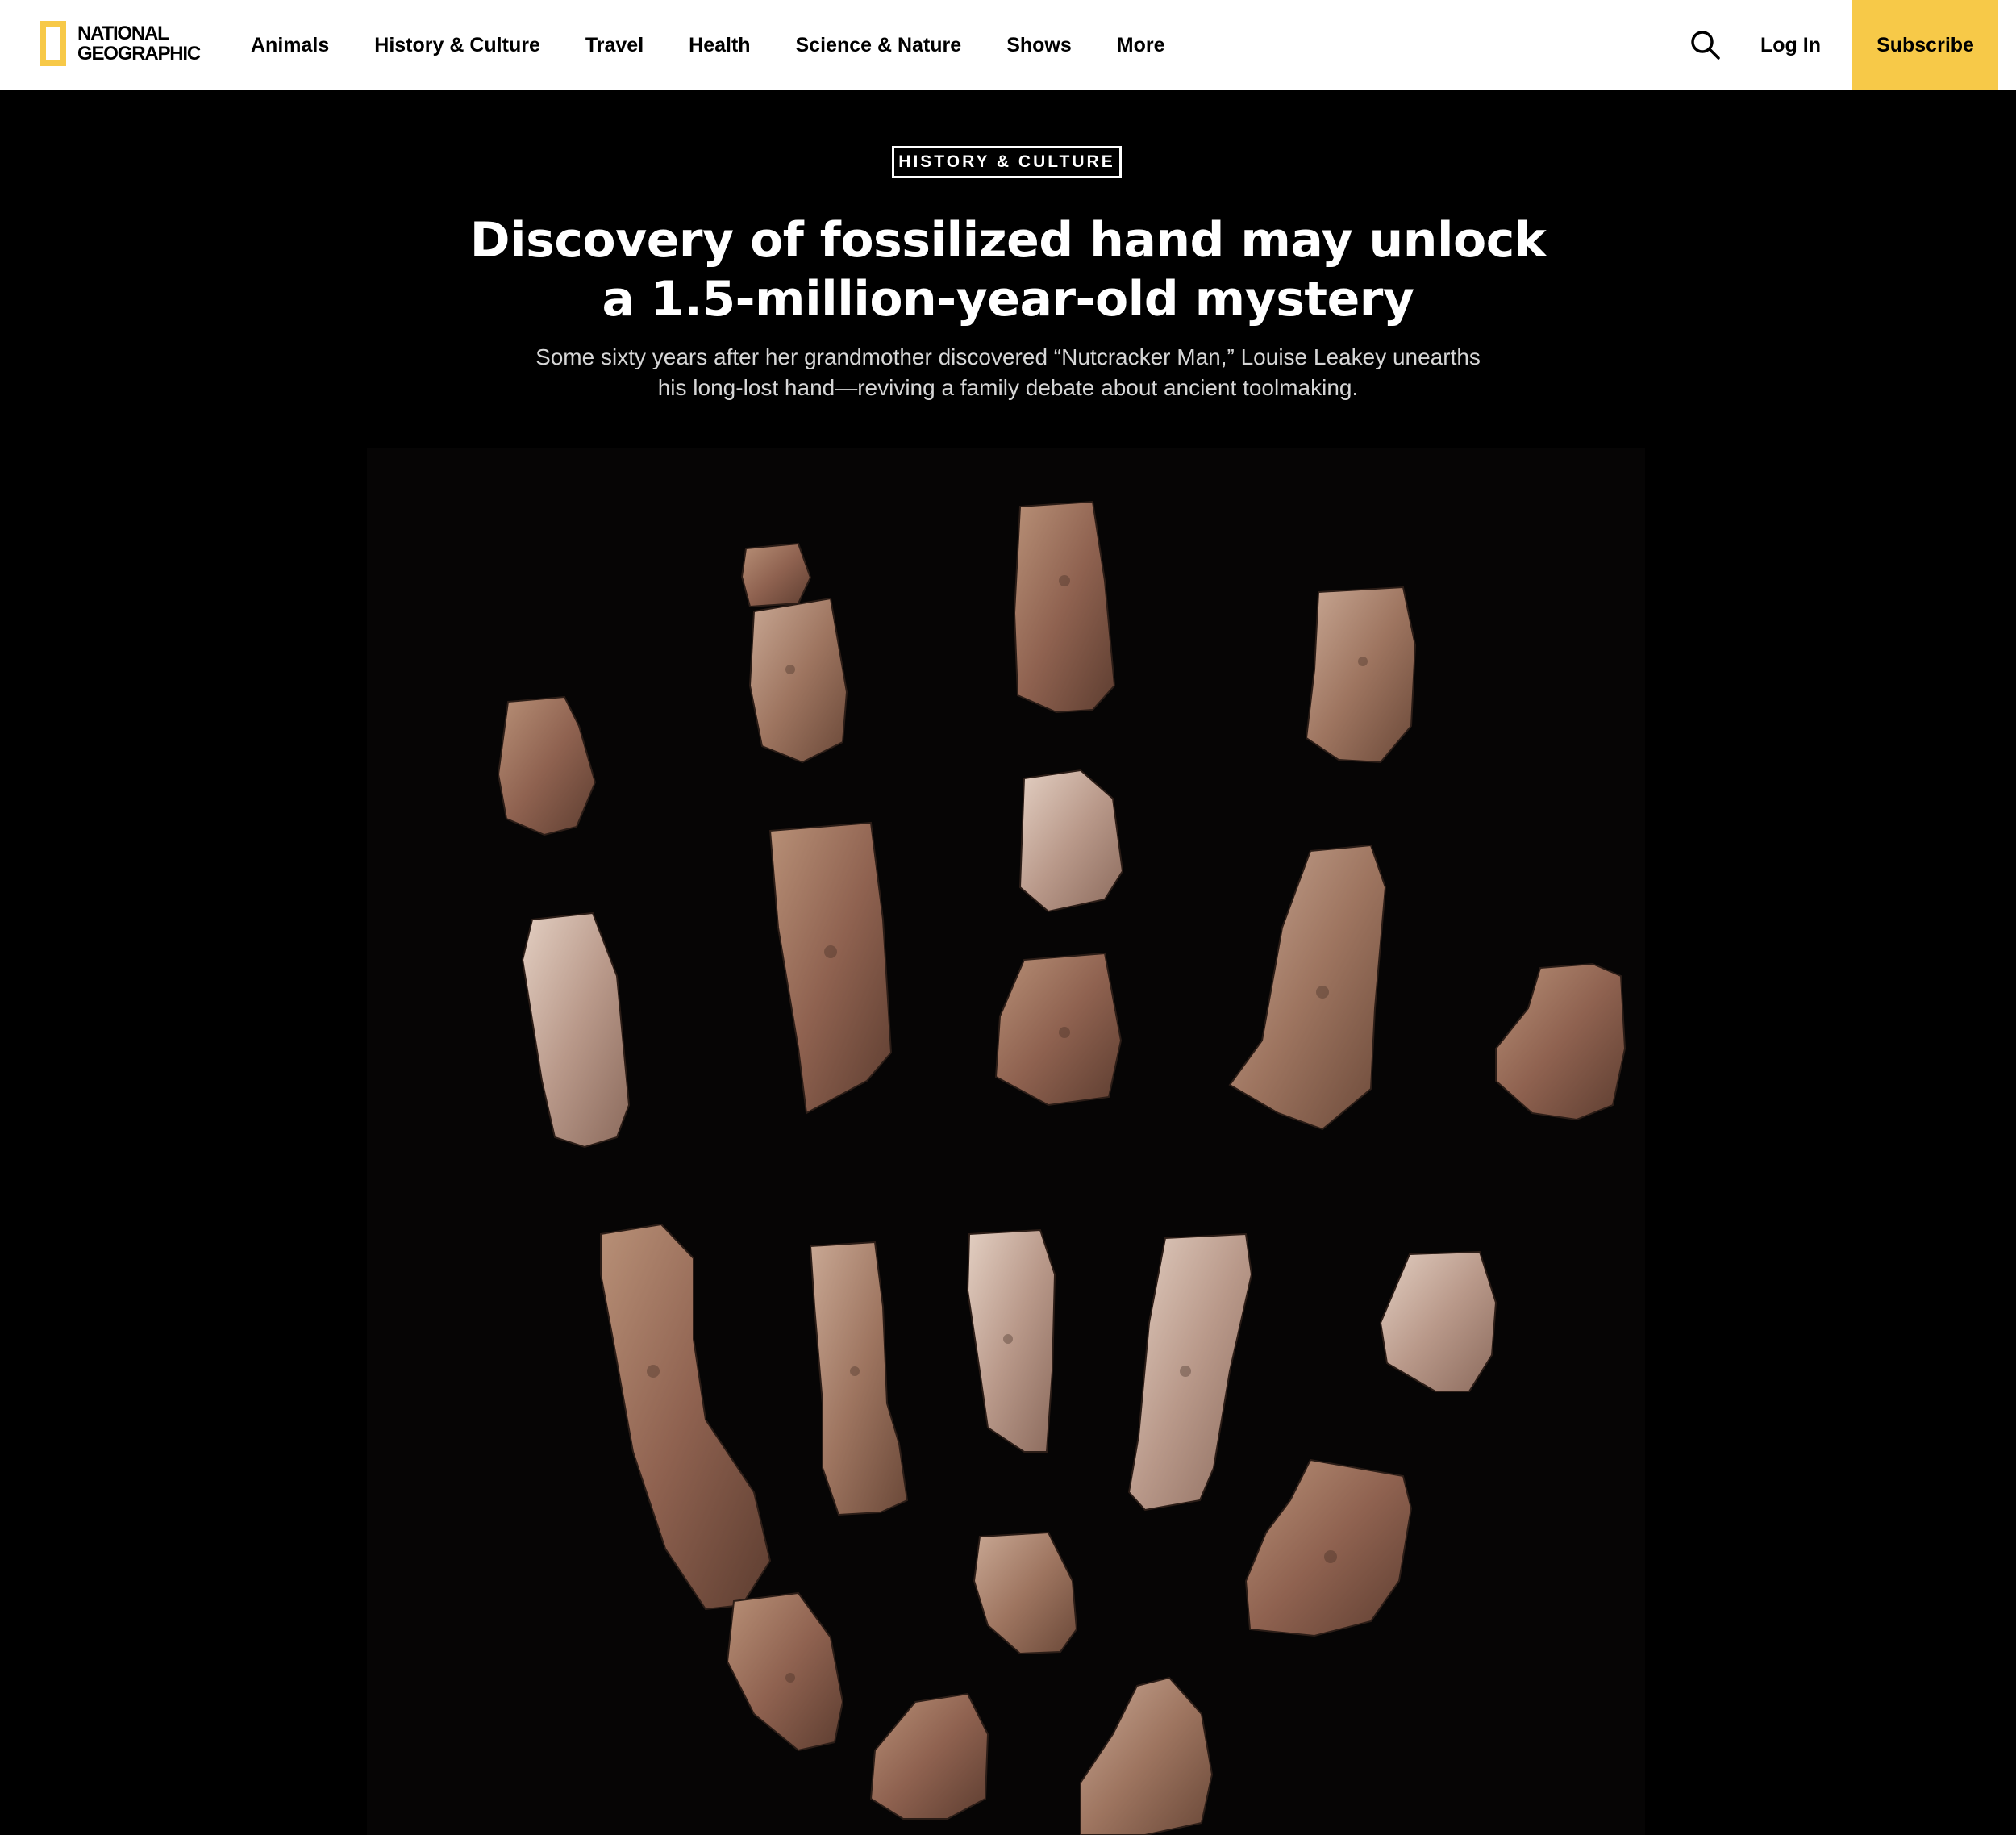 The image size is (2016, 1835). Describe the element at coordinates (1141, 45) in the screenshot. I see `nav-item-more: More` at that location.